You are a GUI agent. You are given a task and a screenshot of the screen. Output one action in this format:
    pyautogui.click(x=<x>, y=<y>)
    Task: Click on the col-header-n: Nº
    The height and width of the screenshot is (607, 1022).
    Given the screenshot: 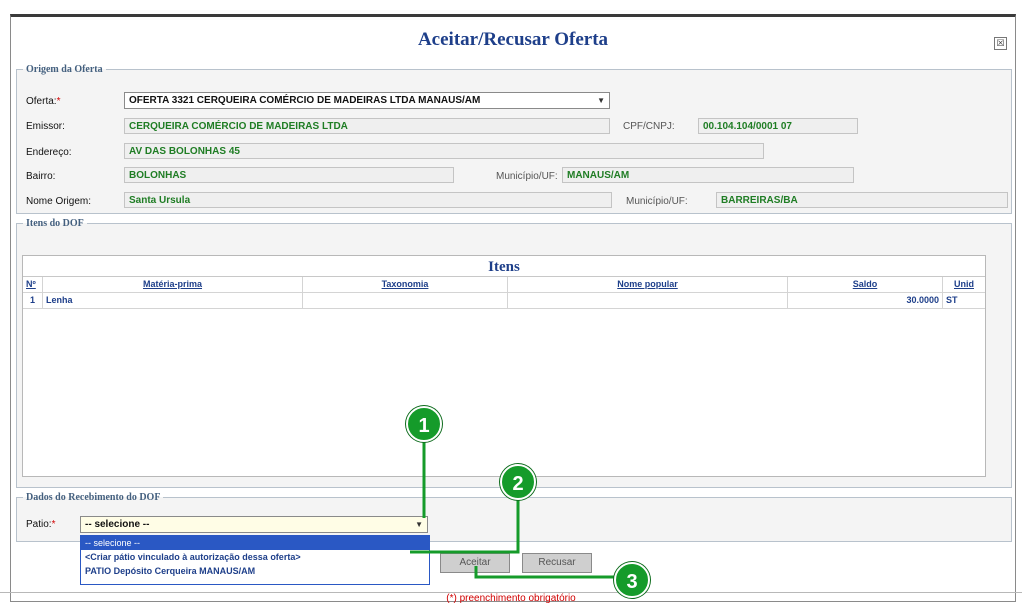 What is the action you would take?
    pyautogui.click(x=33, y=284)
    